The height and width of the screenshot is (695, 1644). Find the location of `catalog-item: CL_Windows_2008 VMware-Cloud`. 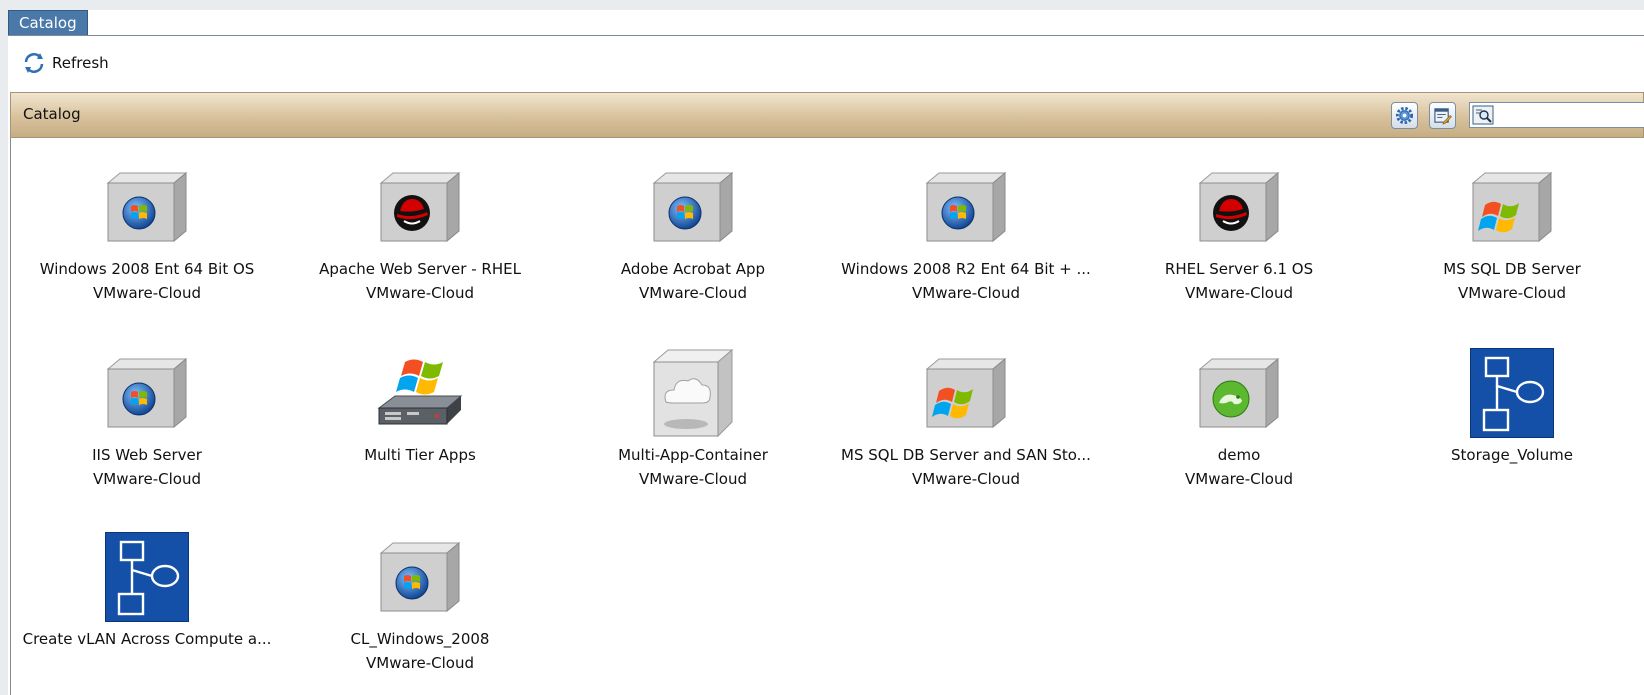

catalog-item: CL_Windows_2008 VMware-Cloud is located at coordinates (420, 602).